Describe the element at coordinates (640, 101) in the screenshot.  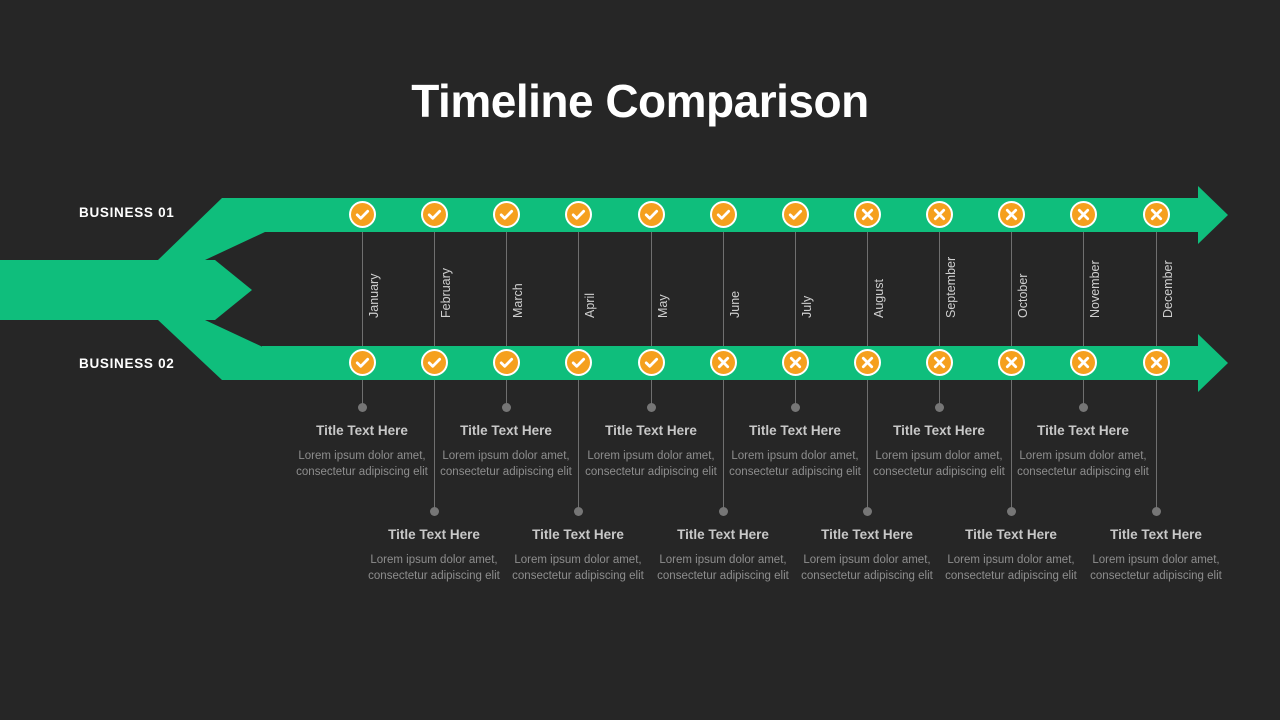
I see `page-title: Timeline Comparison` at that location.